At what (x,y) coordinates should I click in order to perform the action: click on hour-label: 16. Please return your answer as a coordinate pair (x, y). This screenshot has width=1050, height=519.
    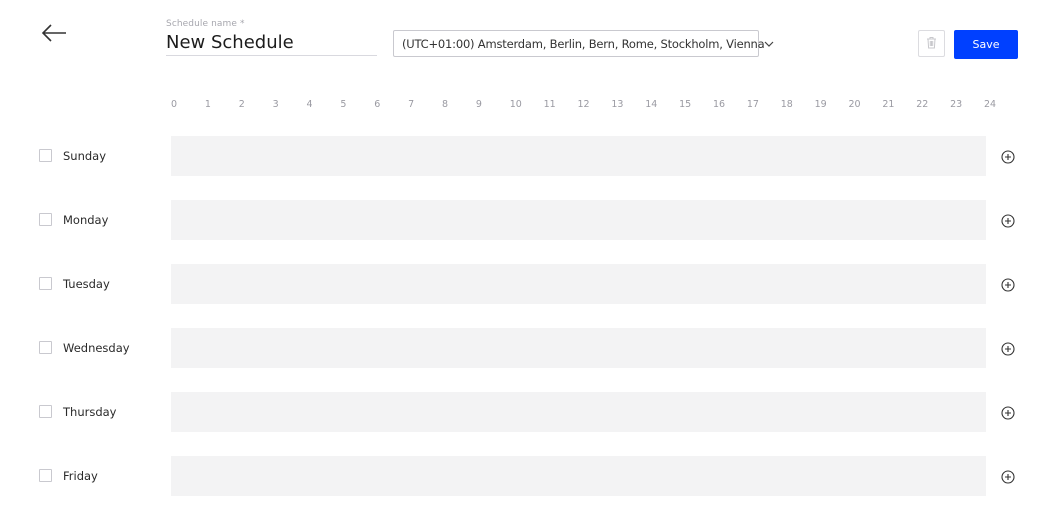
    Looking at the image, I should click on (719, 104).